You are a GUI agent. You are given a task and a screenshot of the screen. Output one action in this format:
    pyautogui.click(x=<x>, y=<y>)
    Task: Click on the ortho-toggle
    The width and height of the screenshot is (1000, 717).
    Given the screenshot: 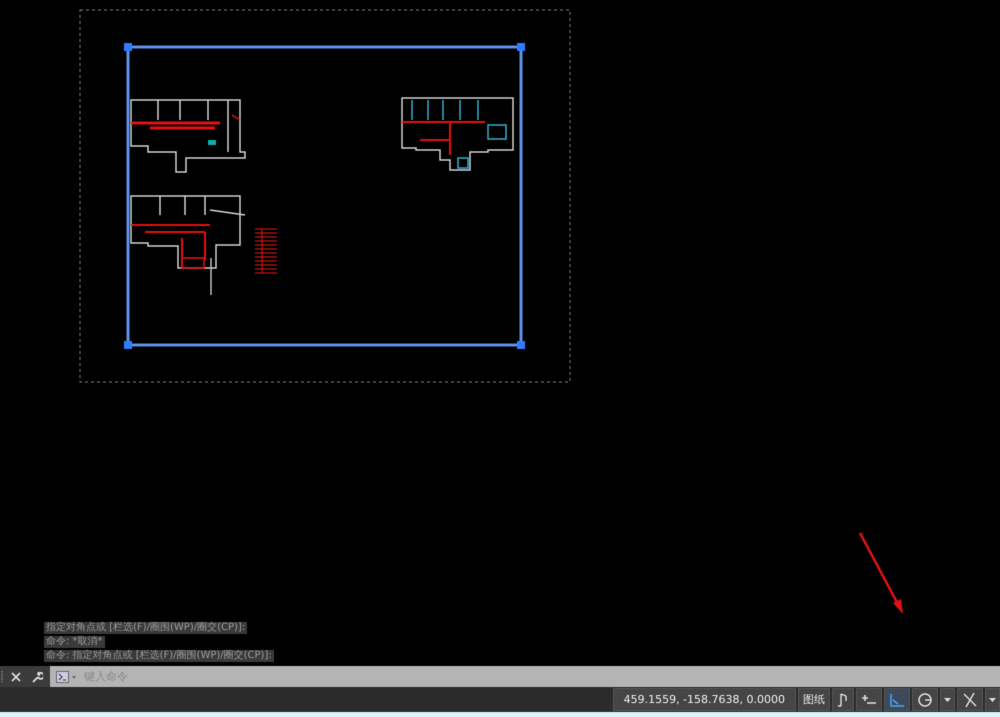 What is the action you would take?
    pyautogui.click(x=897, y=699)
    